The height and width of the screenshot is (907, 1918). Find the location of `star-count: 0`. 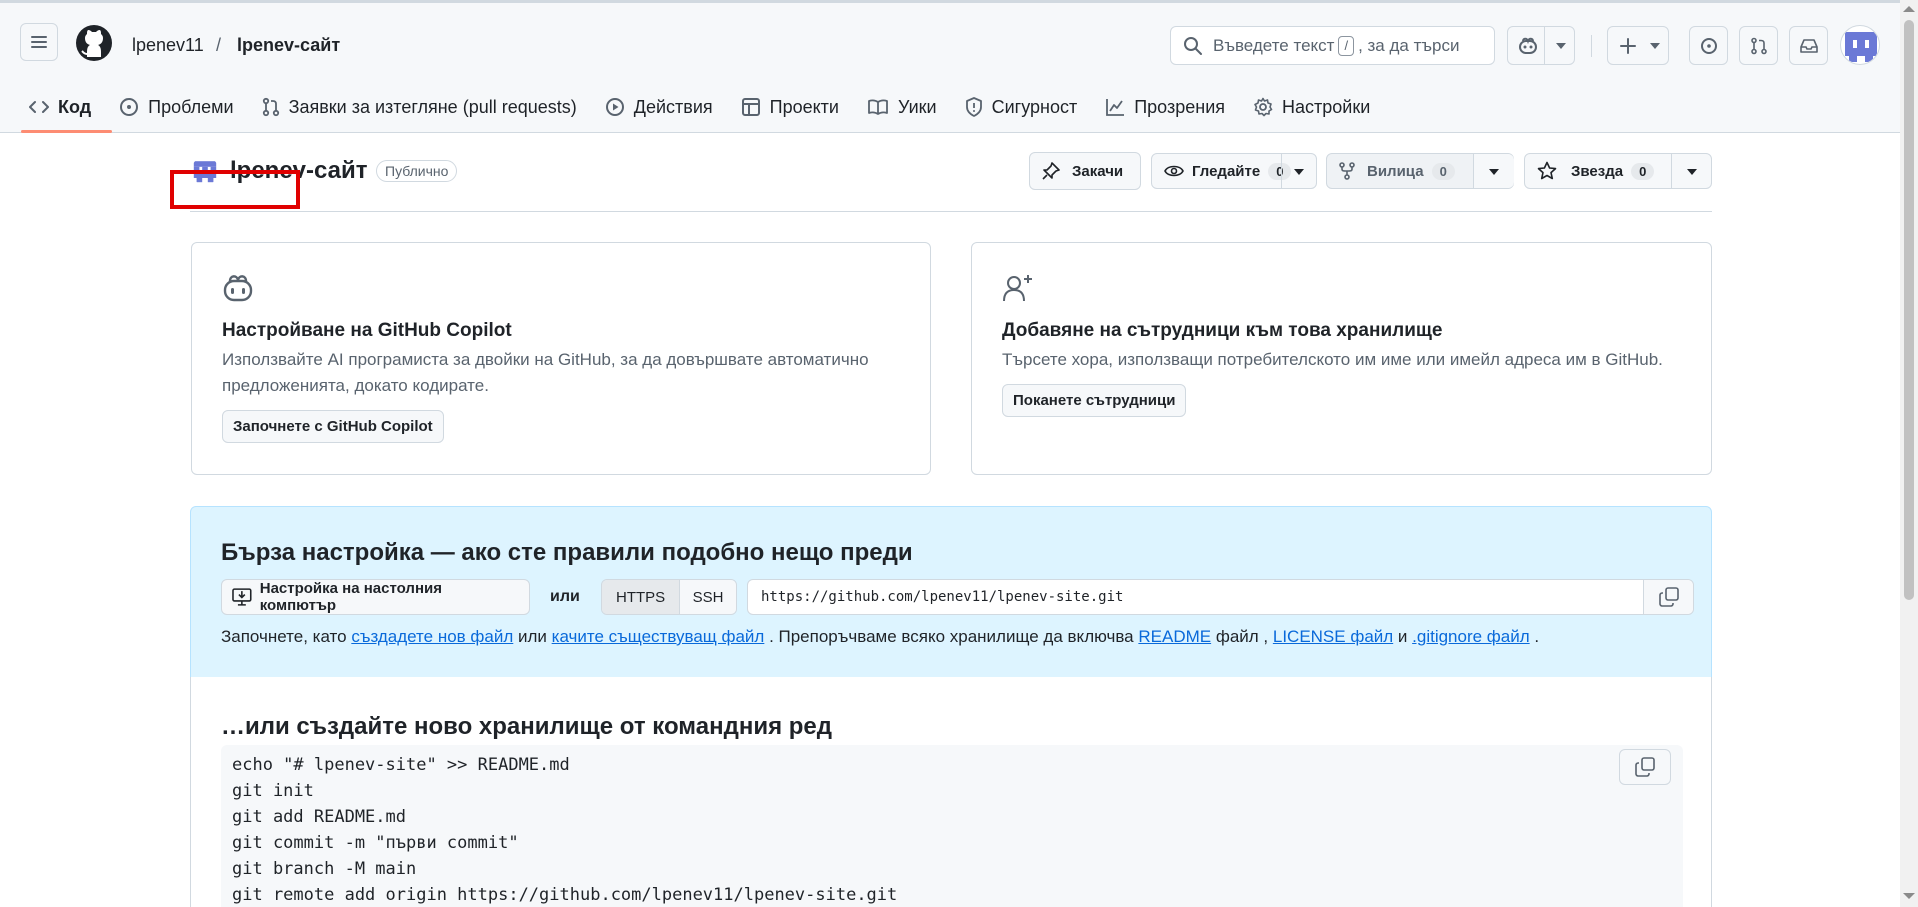

star-count: 0 is located at coordinates (1643, 171).